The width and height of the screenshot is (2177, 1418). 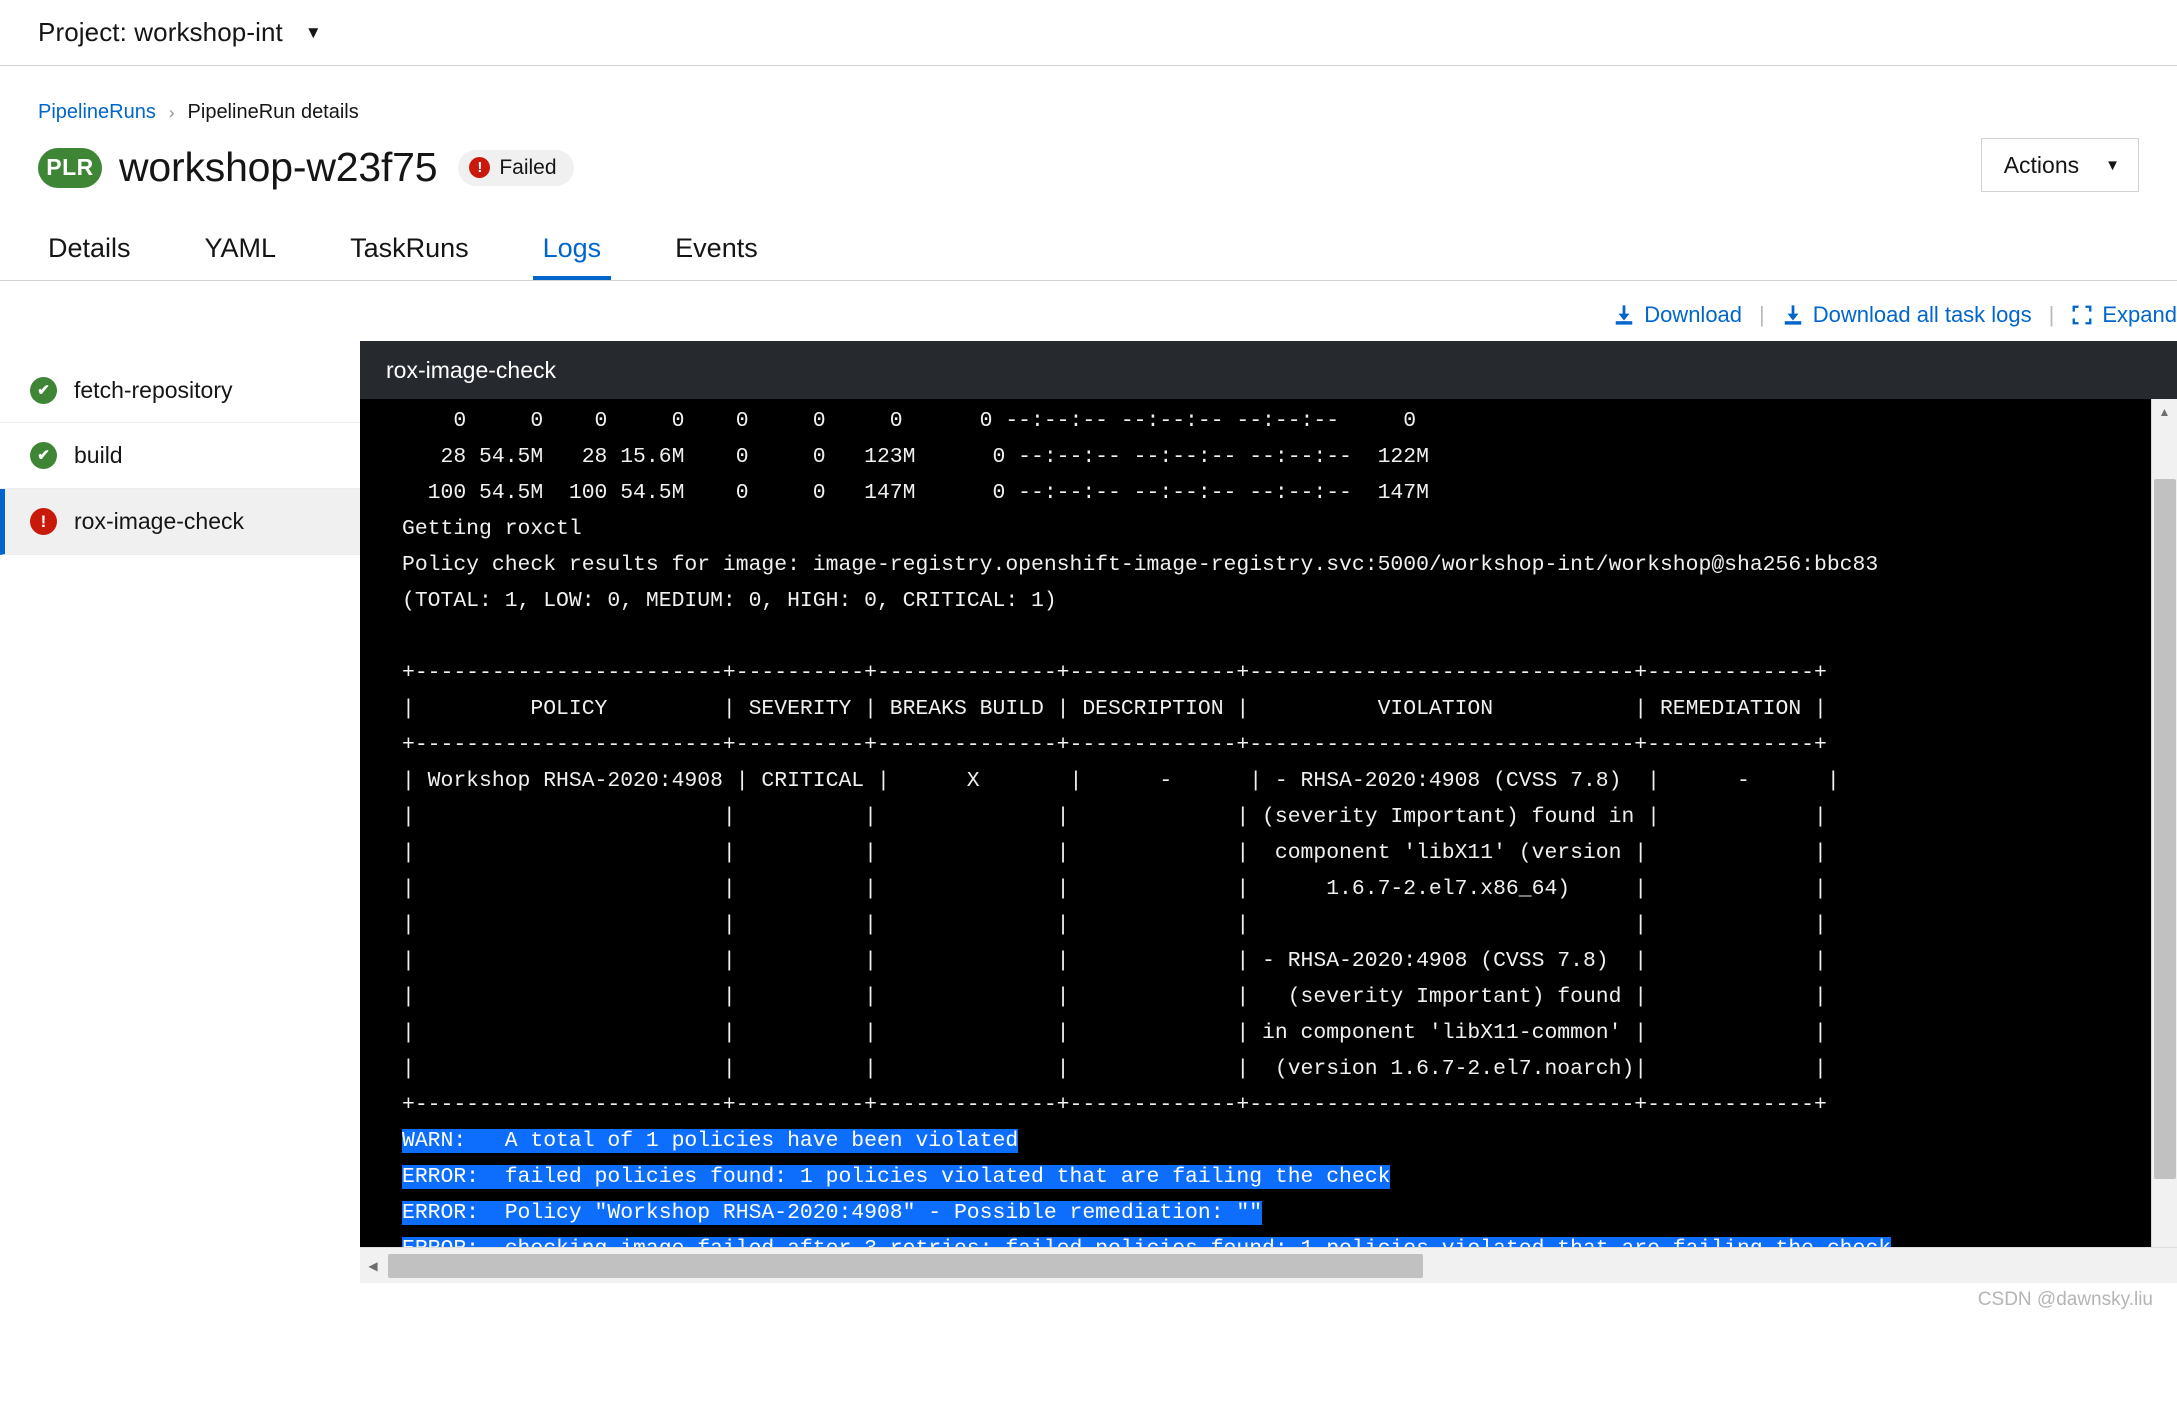 I want to click on log-horizontal-scroll-thumb, so click(x=905, y=1265).